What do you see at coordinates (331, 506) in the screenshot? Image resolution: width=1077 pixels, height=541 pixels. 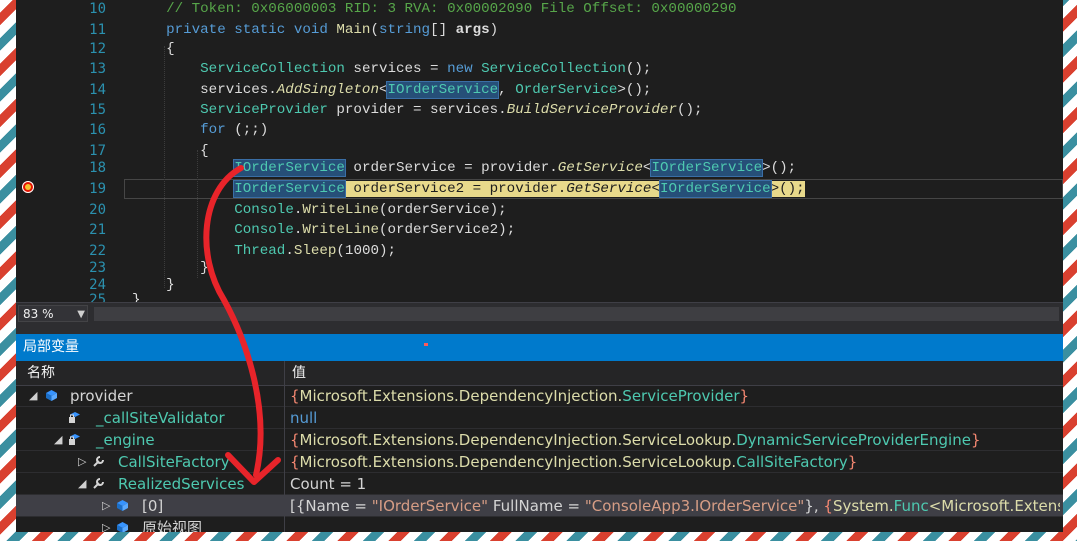 I see `value-token: [{Name =` at bounding box center [331, 506].